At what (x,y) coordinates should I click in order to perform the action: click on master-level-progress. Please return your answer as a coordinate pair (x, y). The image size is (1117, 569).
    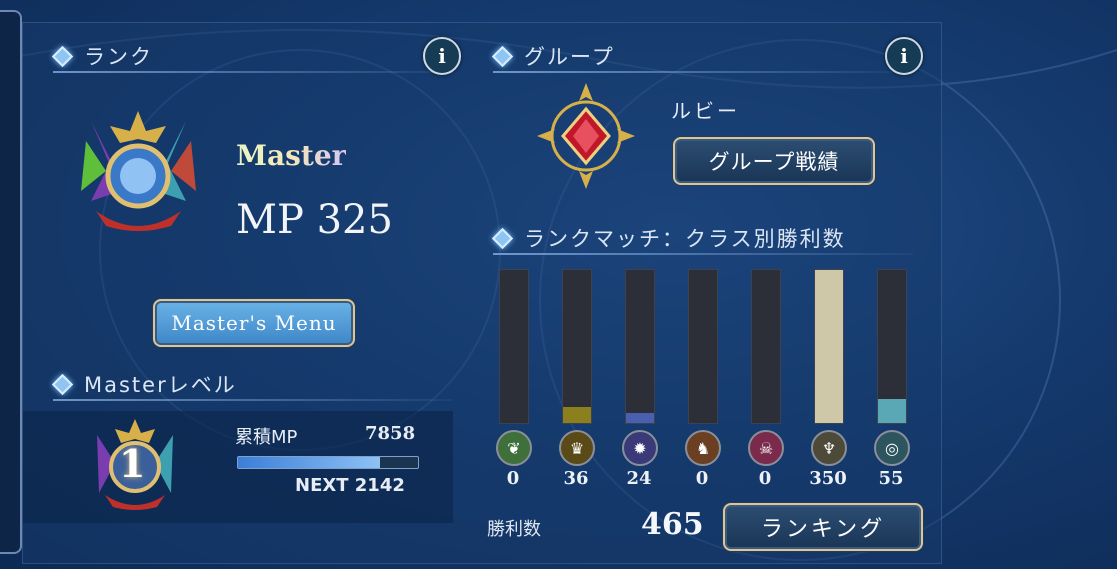
    Looking at the image, I should click on (328, 462).